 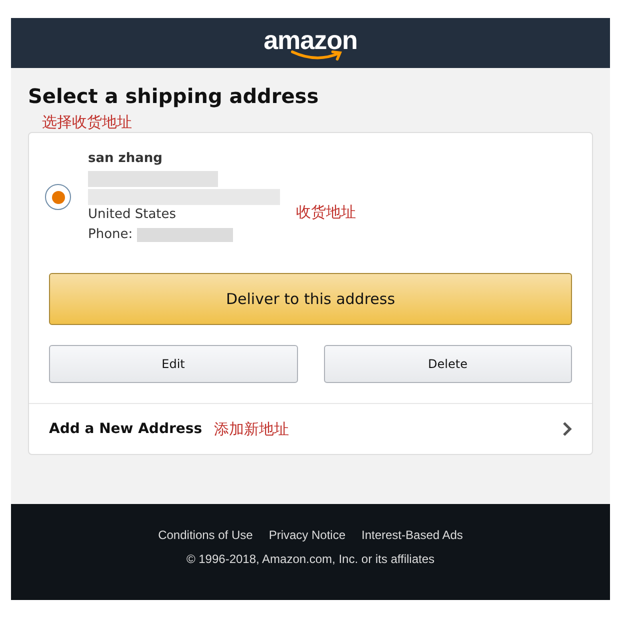 I want to click on recipient-name: san zhang, so click(x=126, y=159).